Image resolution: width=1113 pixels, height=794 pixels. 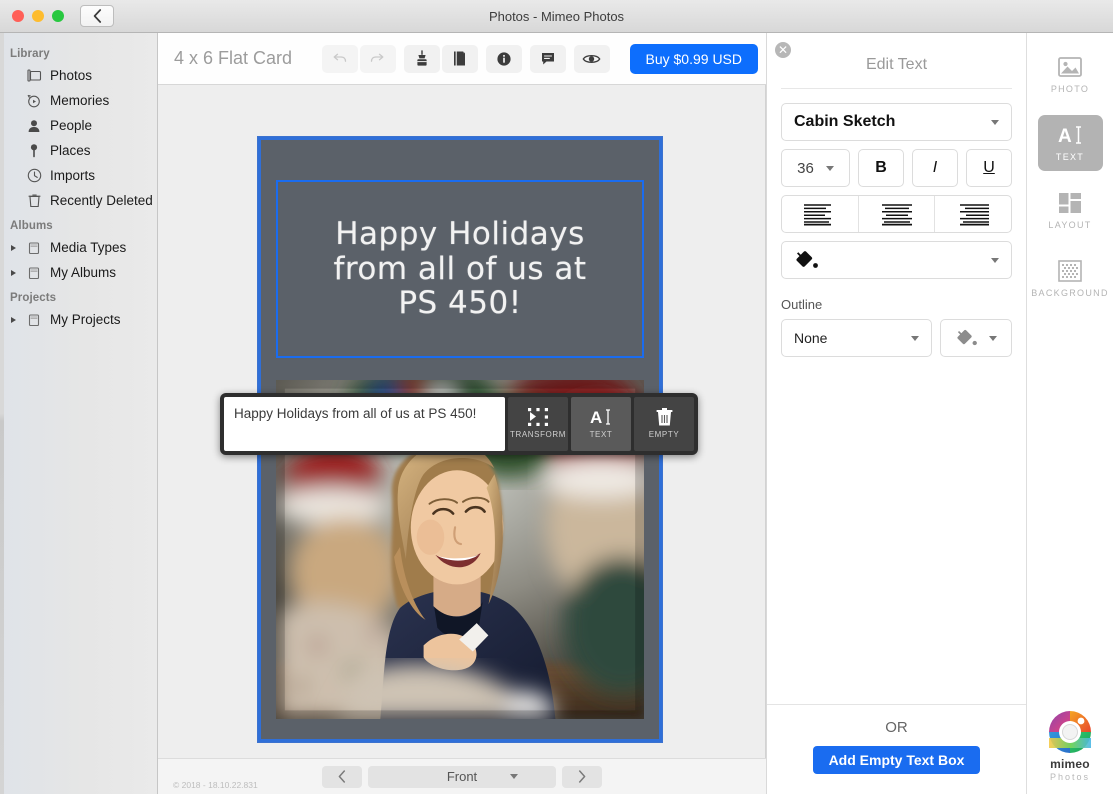 I want to click on sidebar-item-label: Media Types, so click(x=88, y=247).